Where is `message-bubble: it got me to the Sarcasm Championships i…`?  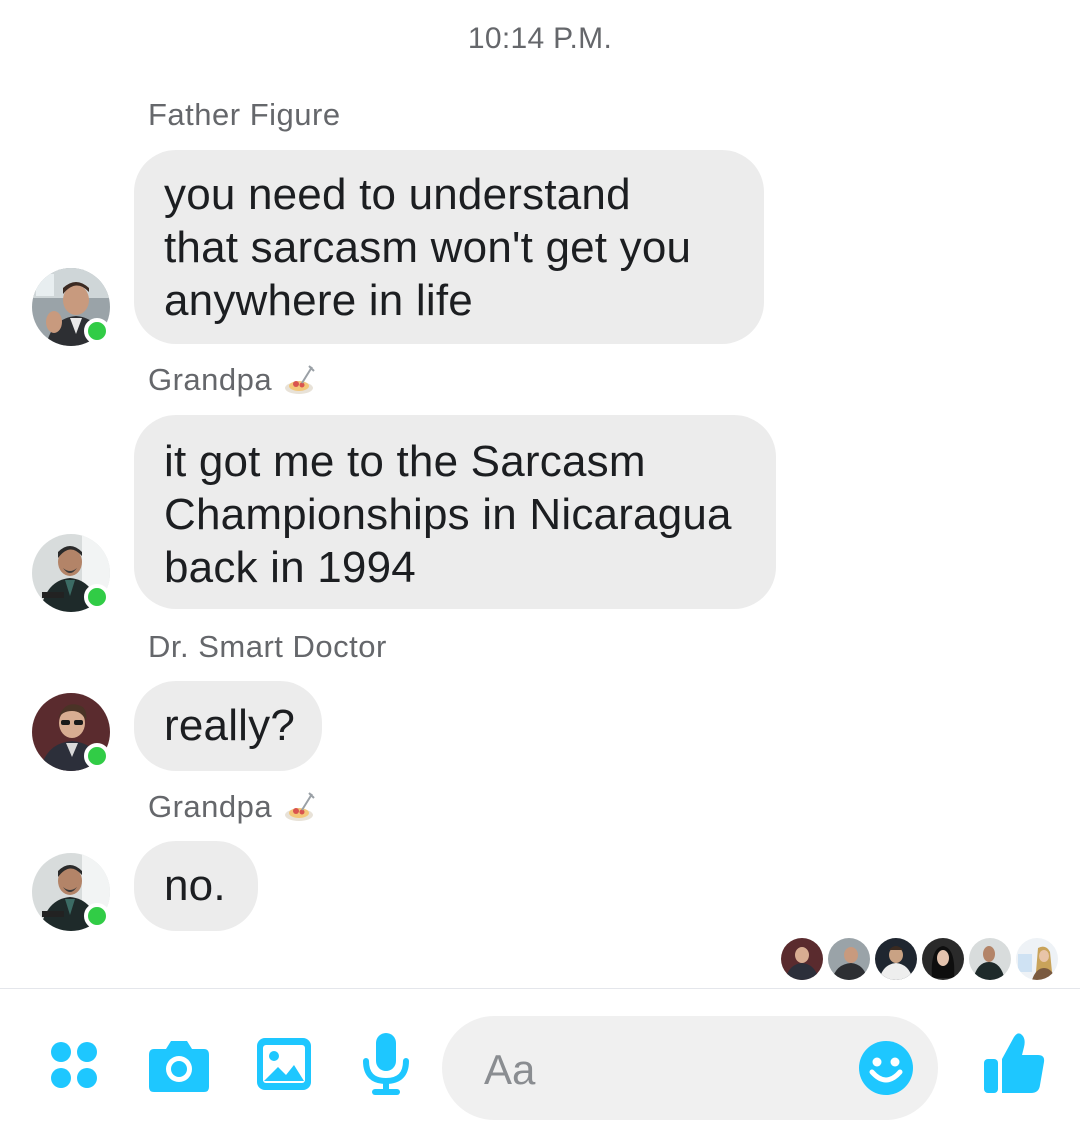
message-bubble: it got me to the Sarcasm Championships i… is located at coordinates (455, 512).